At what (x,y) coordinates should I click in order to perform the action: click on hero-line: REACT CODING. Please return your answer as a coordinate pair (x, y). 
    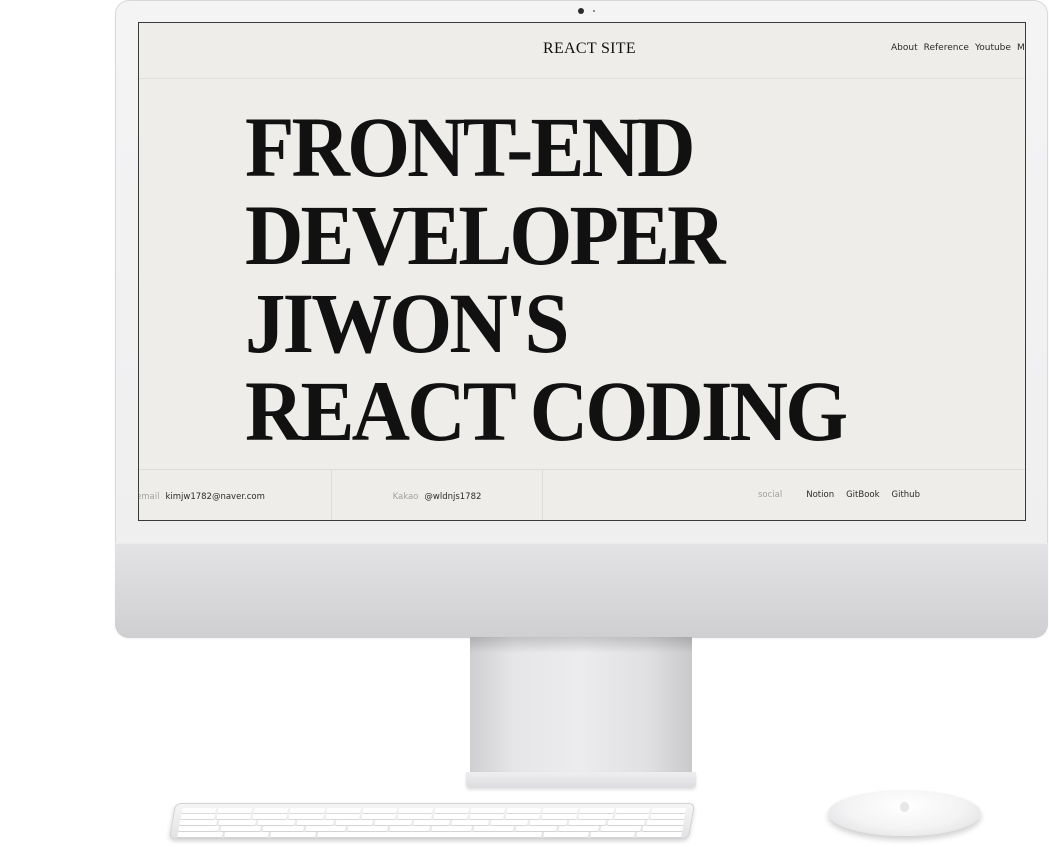
    Looking at the image, I should click on (546, 411).